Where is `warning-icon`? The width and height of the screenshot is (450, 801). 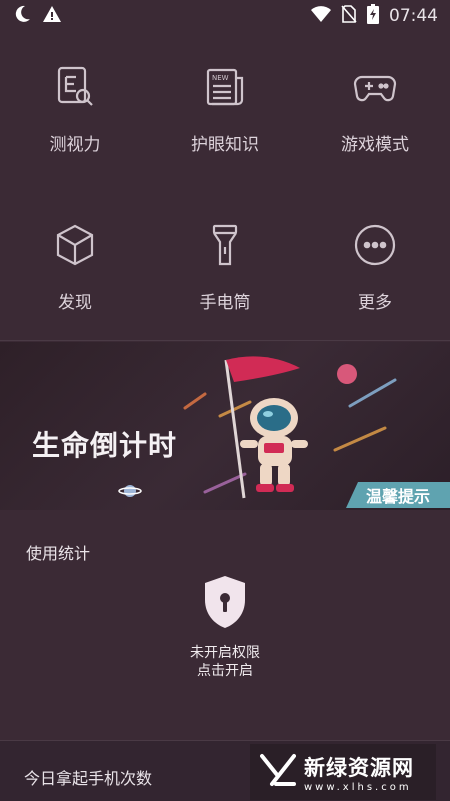 warning-icon is located at coordinates (52, 16).